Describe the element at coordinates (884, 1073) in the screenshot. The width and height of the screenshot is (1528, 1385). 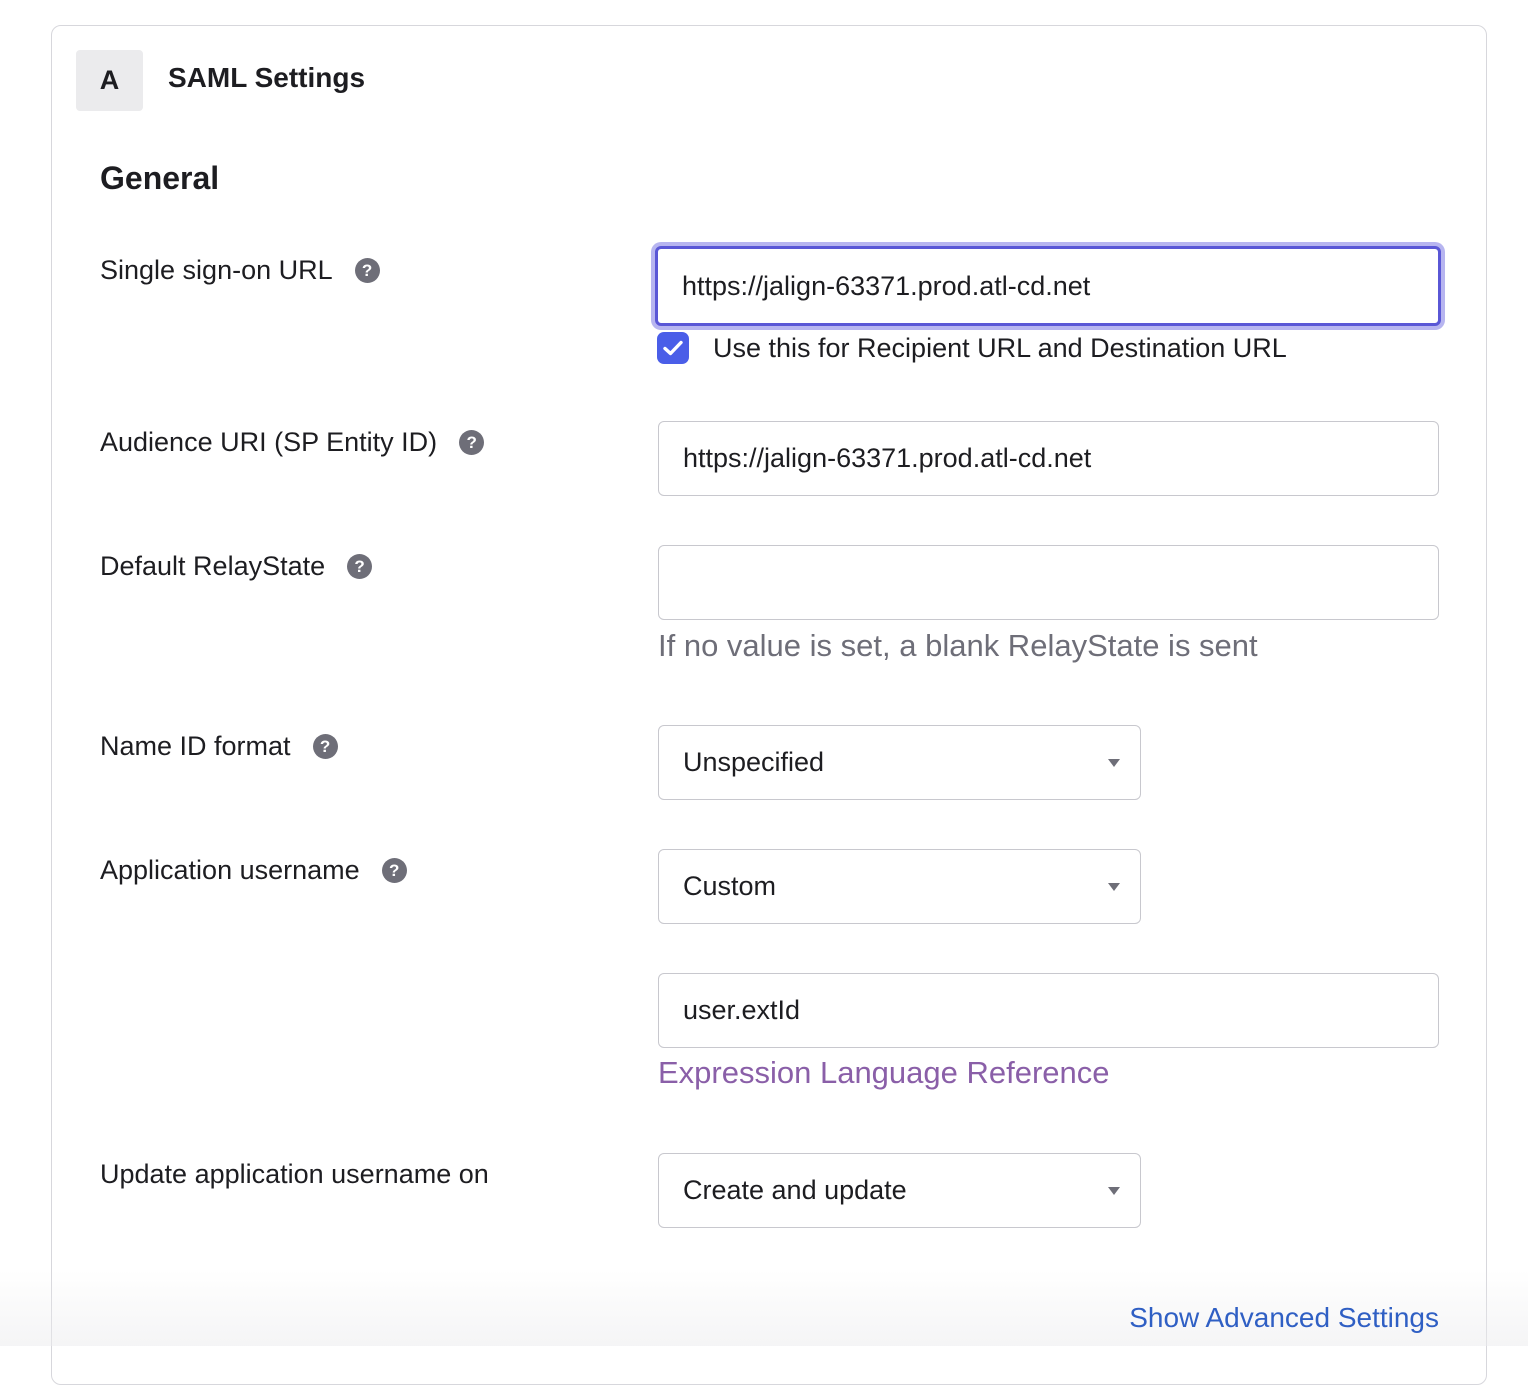
I see `expression-language-reference-link: Expression Language Reference` at that location.